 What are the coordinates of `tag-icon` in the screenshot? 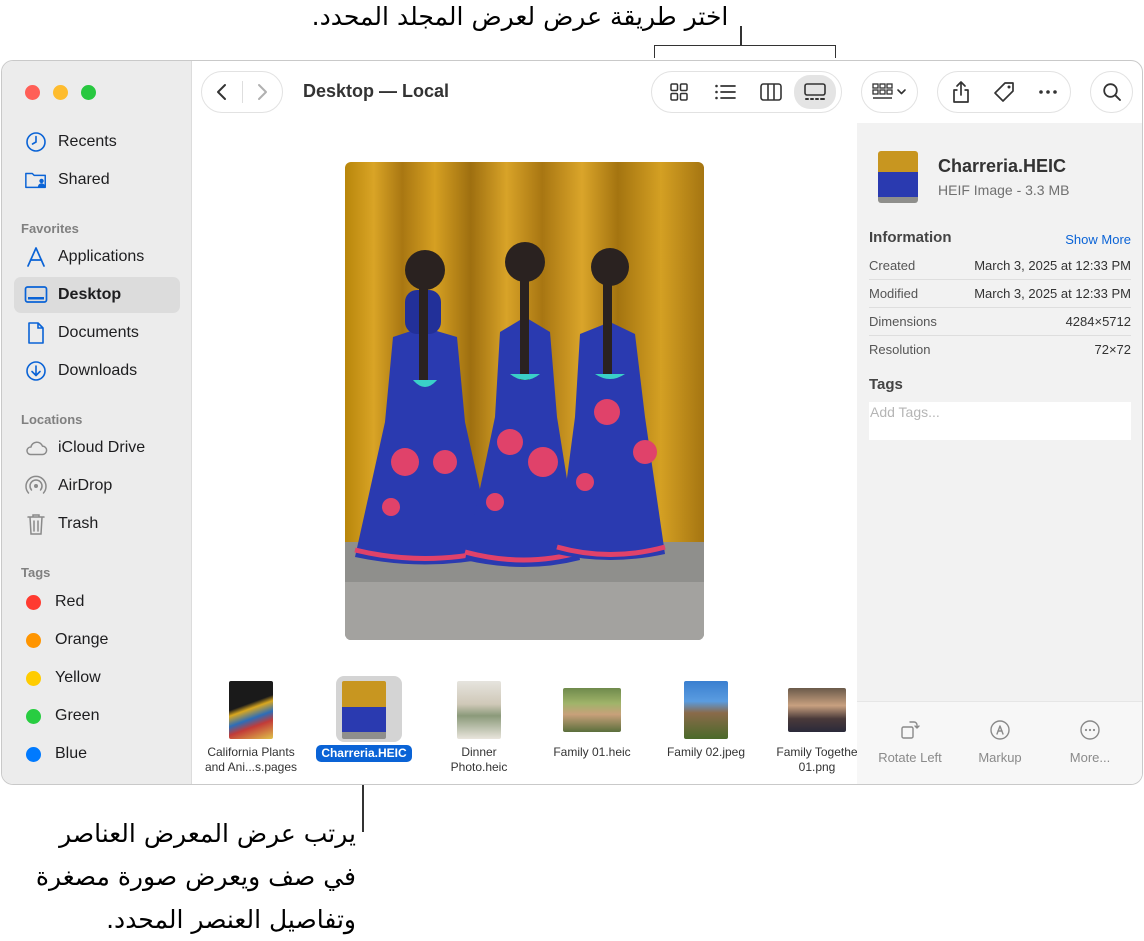 It's located at (1004, 92).